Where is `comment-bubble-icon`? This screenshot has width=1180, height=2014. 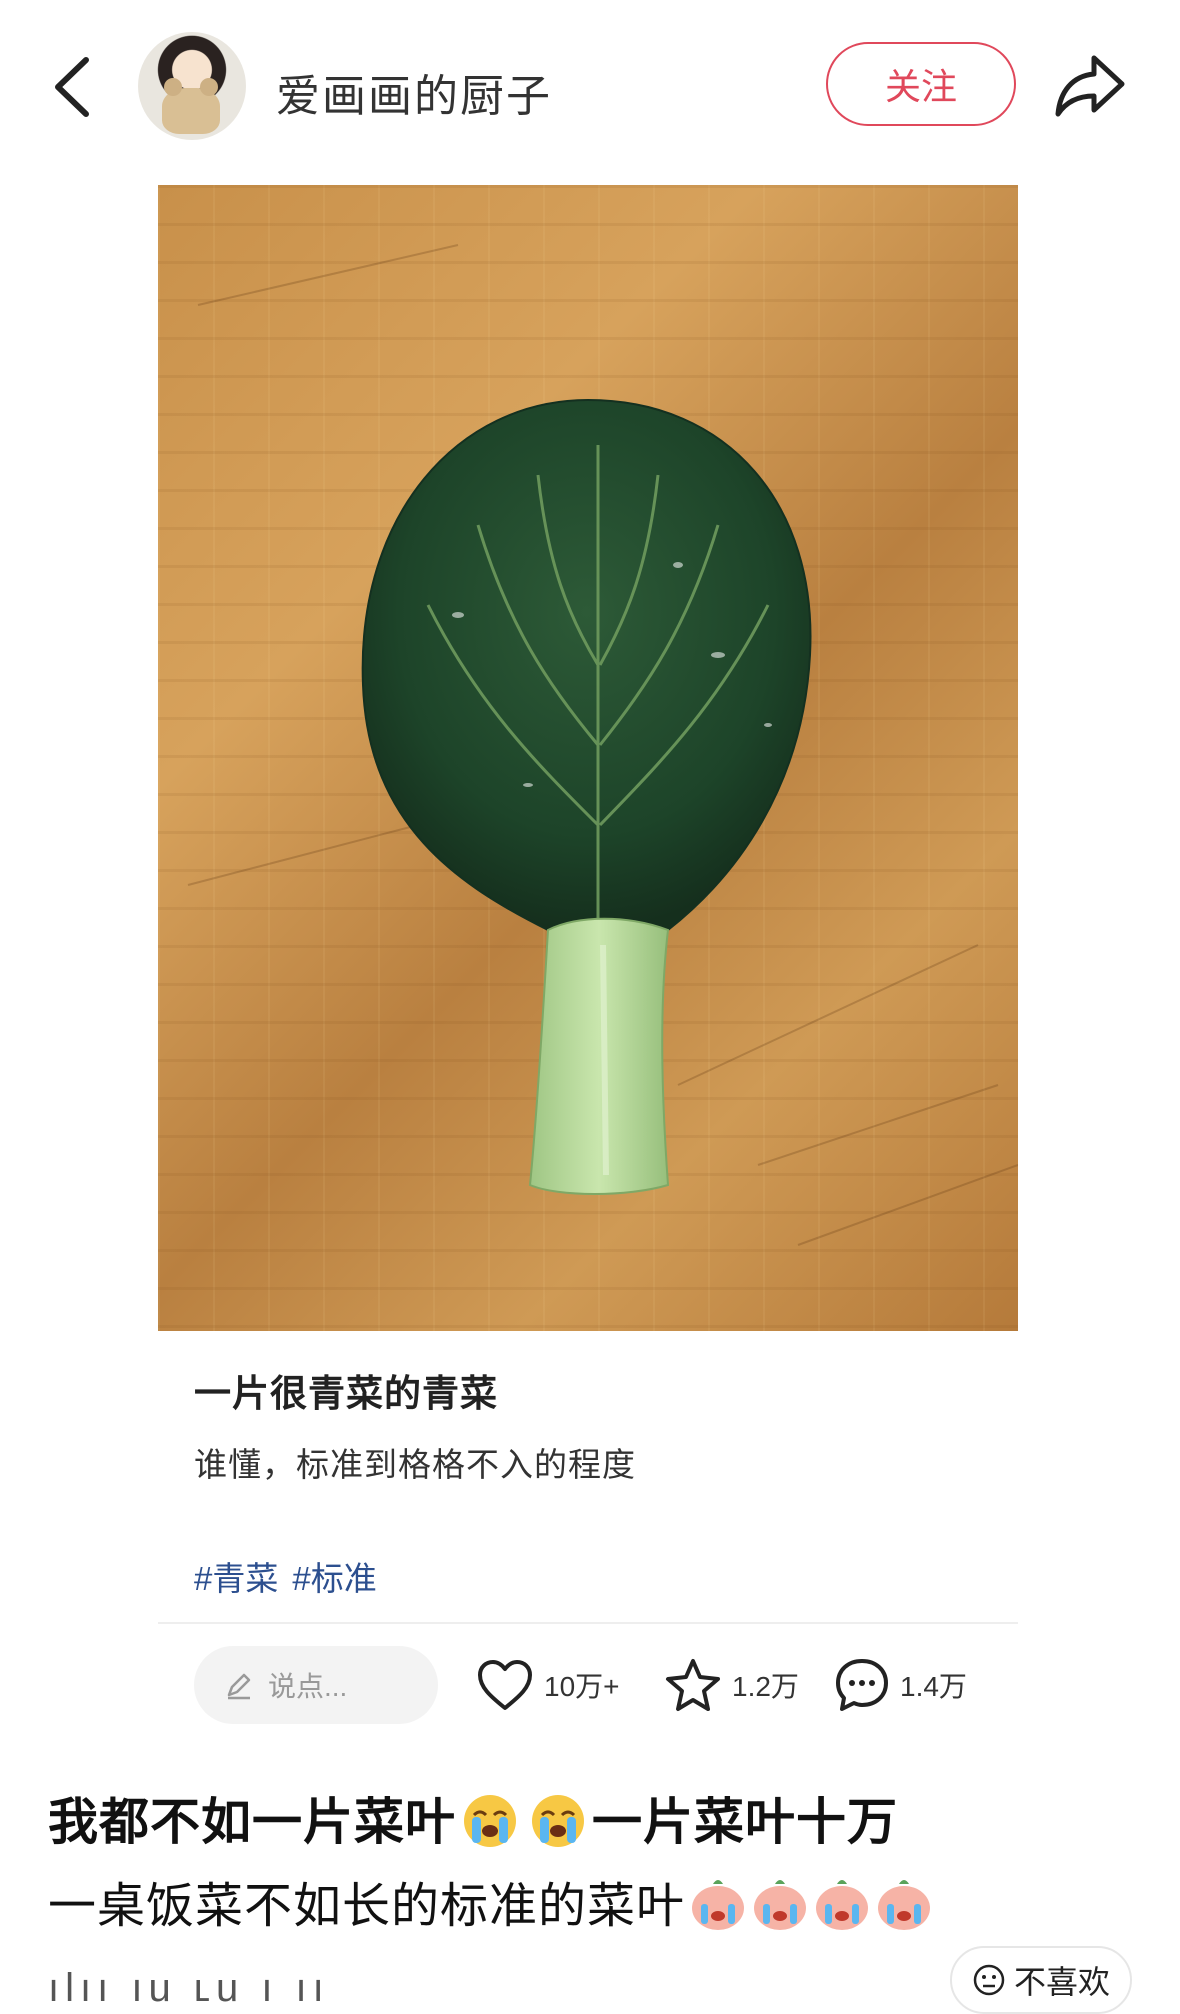 comment-bubble-icon is located at coordinates (862, 1685).